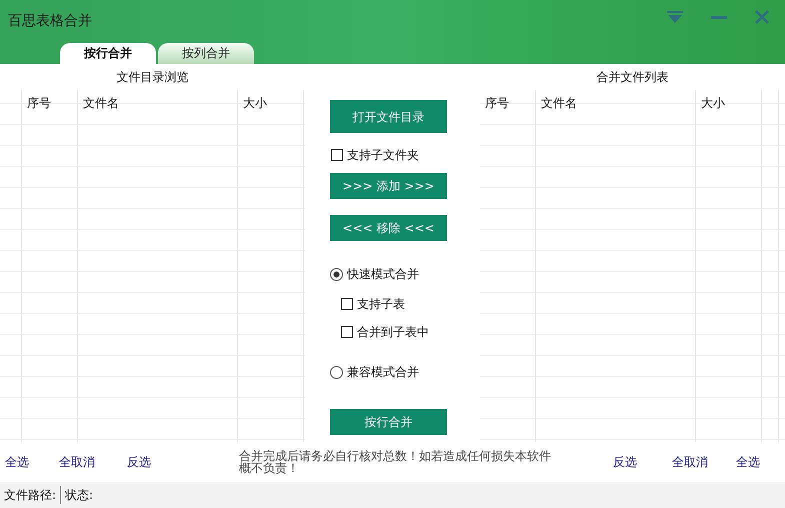 This screenshot has height=508, width=785. Describe the element at coordinates (388, 116) in the screenshot. I see `open-folder-button: 打开文件目录` at that location.